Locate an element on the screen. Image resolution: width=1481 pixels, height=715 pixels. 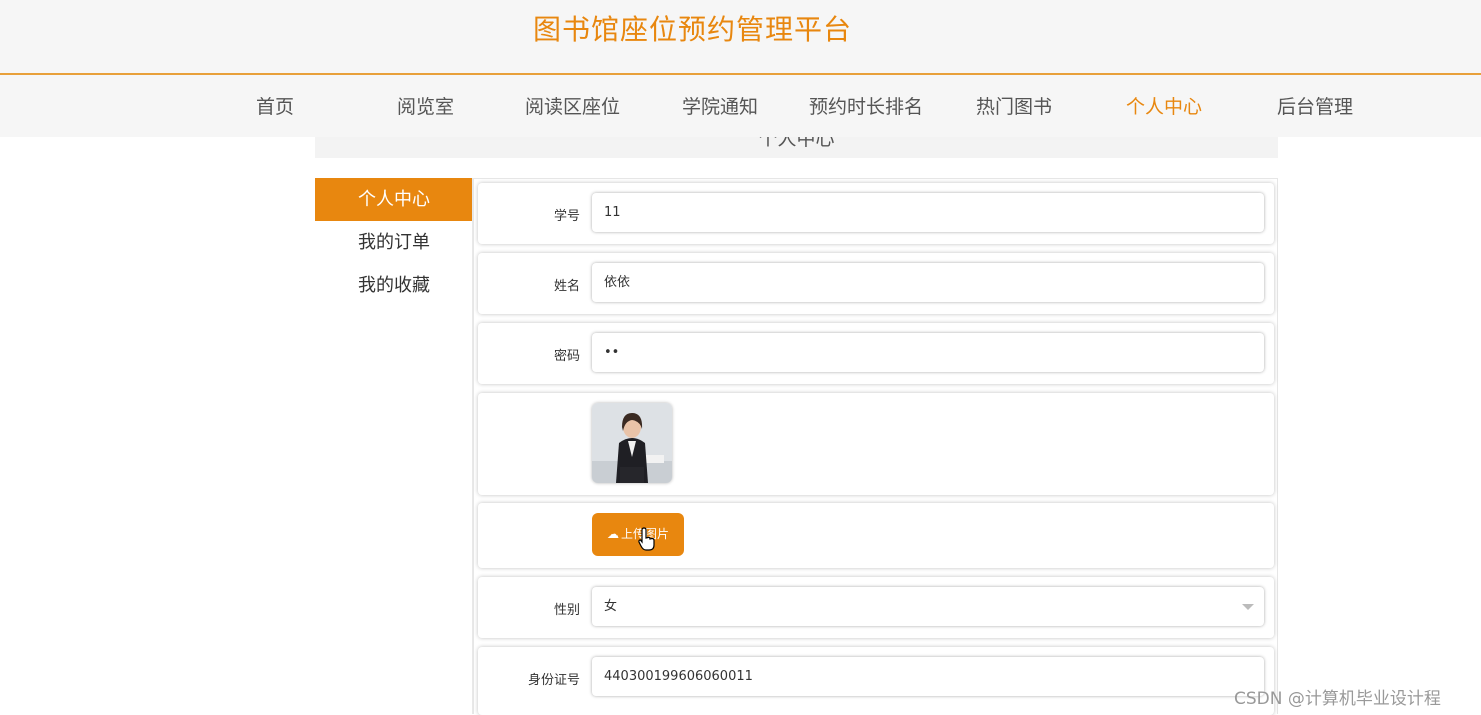
sidebar: 个人中心 我的订单 我的收藏 is located at coordinates (394, 446).